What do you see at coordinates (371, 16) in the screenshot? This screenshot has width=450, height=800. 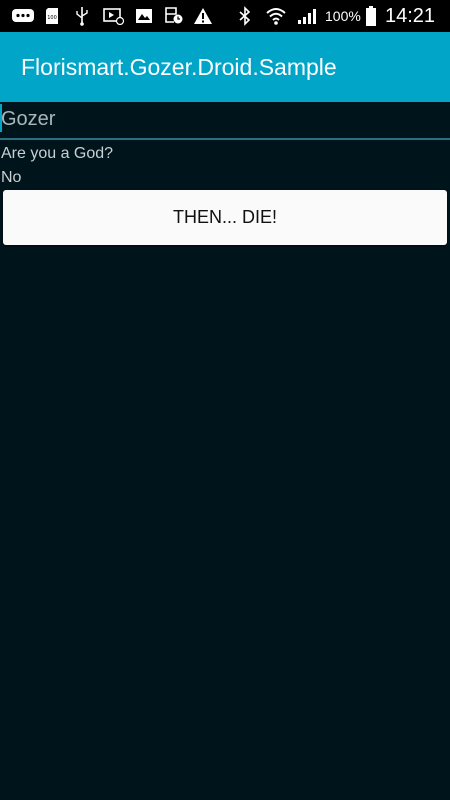 I see `battery-icon` at bounding box center [371, 16].